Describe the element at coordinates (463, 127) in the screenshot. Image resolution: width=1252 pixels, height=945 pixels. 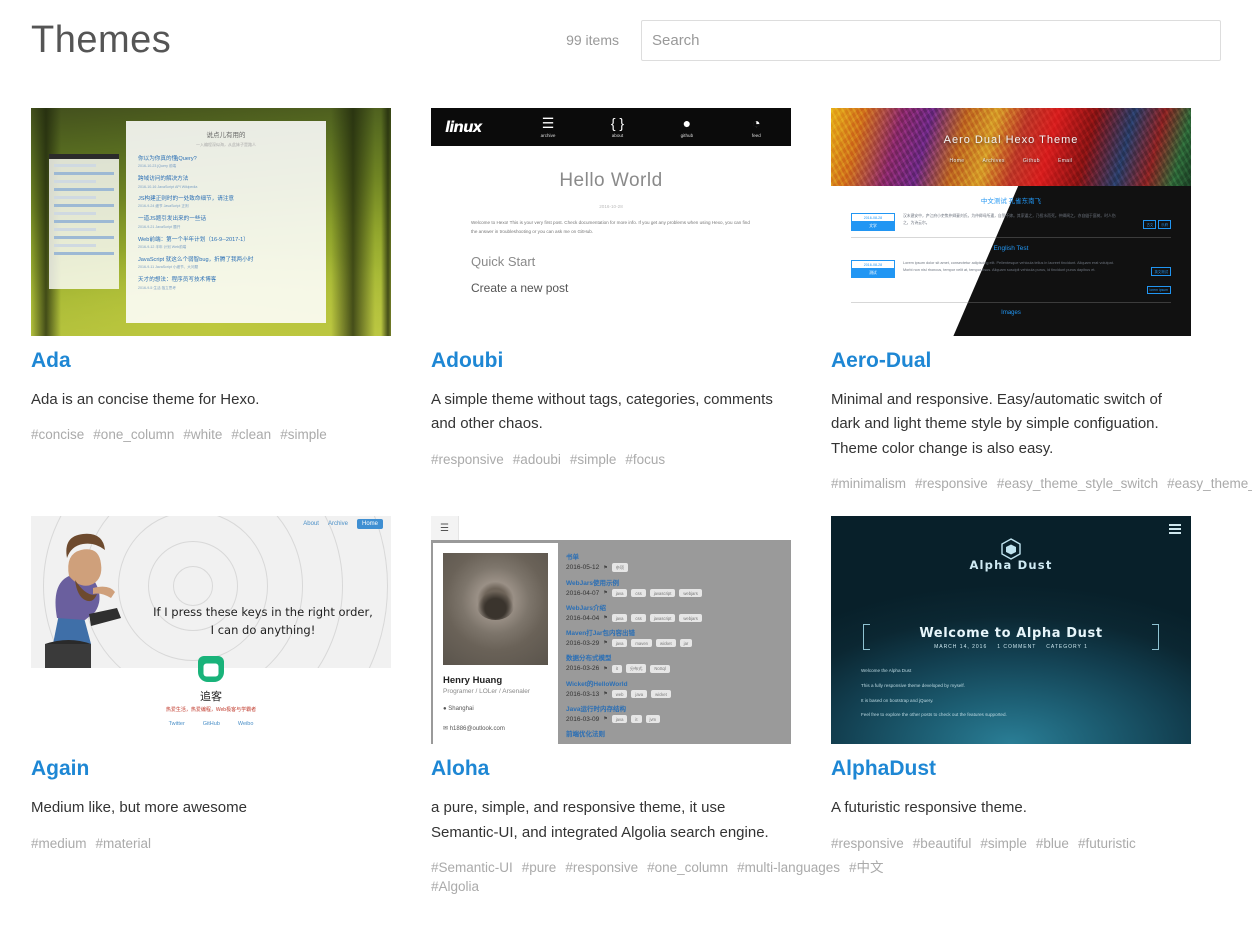
I see `adoubi-logo: linux` at that location.